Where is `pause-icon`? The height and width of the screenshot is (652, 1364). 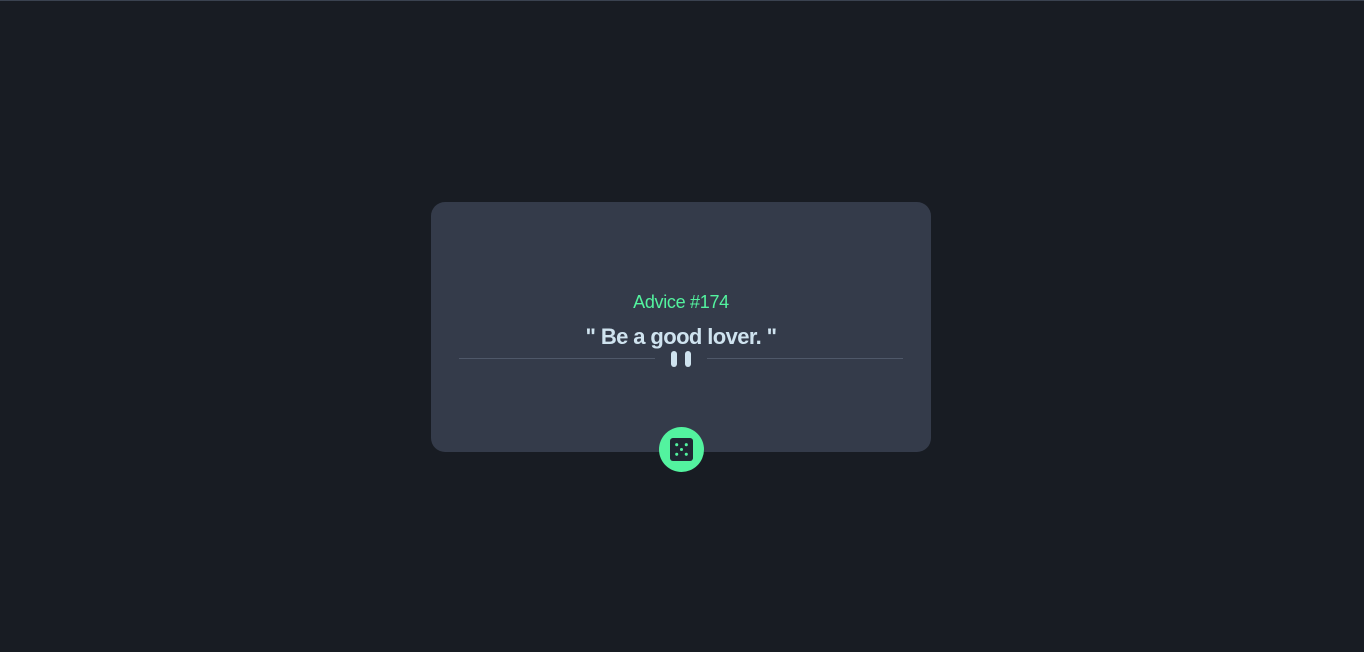 pause-icon is located at coordinates (681, 359).